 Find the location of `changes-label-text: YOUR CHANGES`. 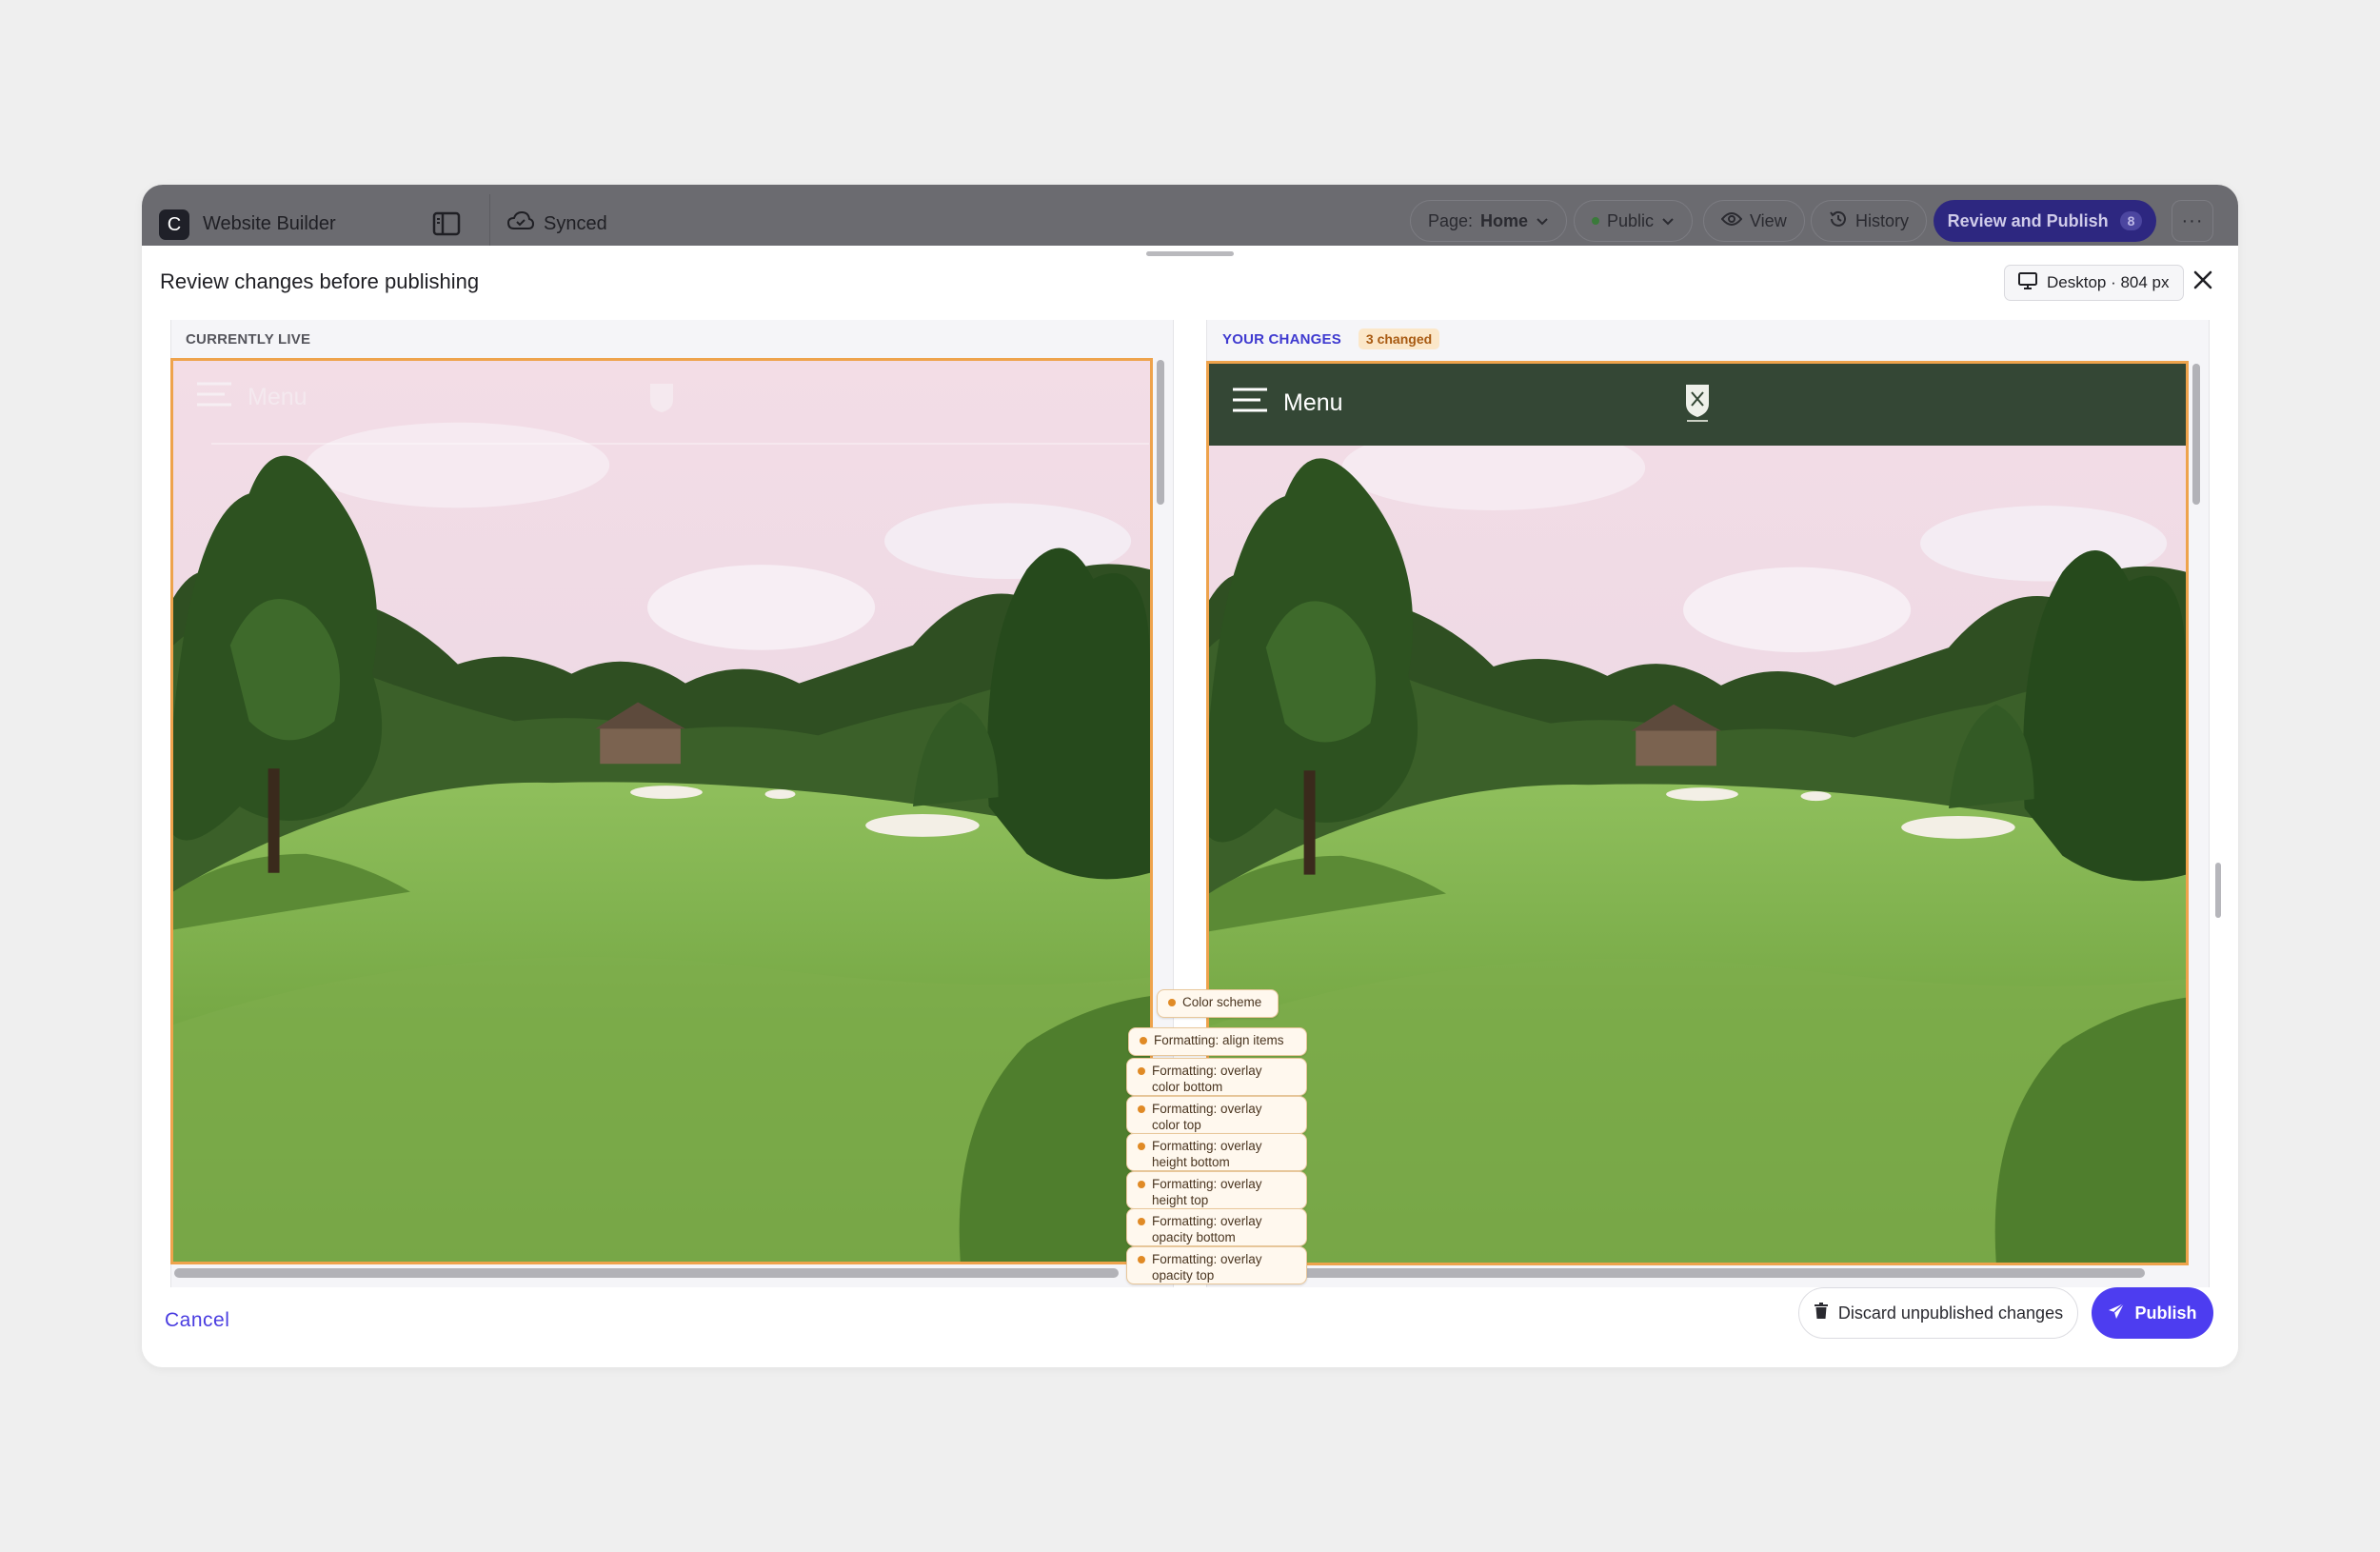

changes-label-text: YOUR CHANGES is located at coordinates (1281, 339).